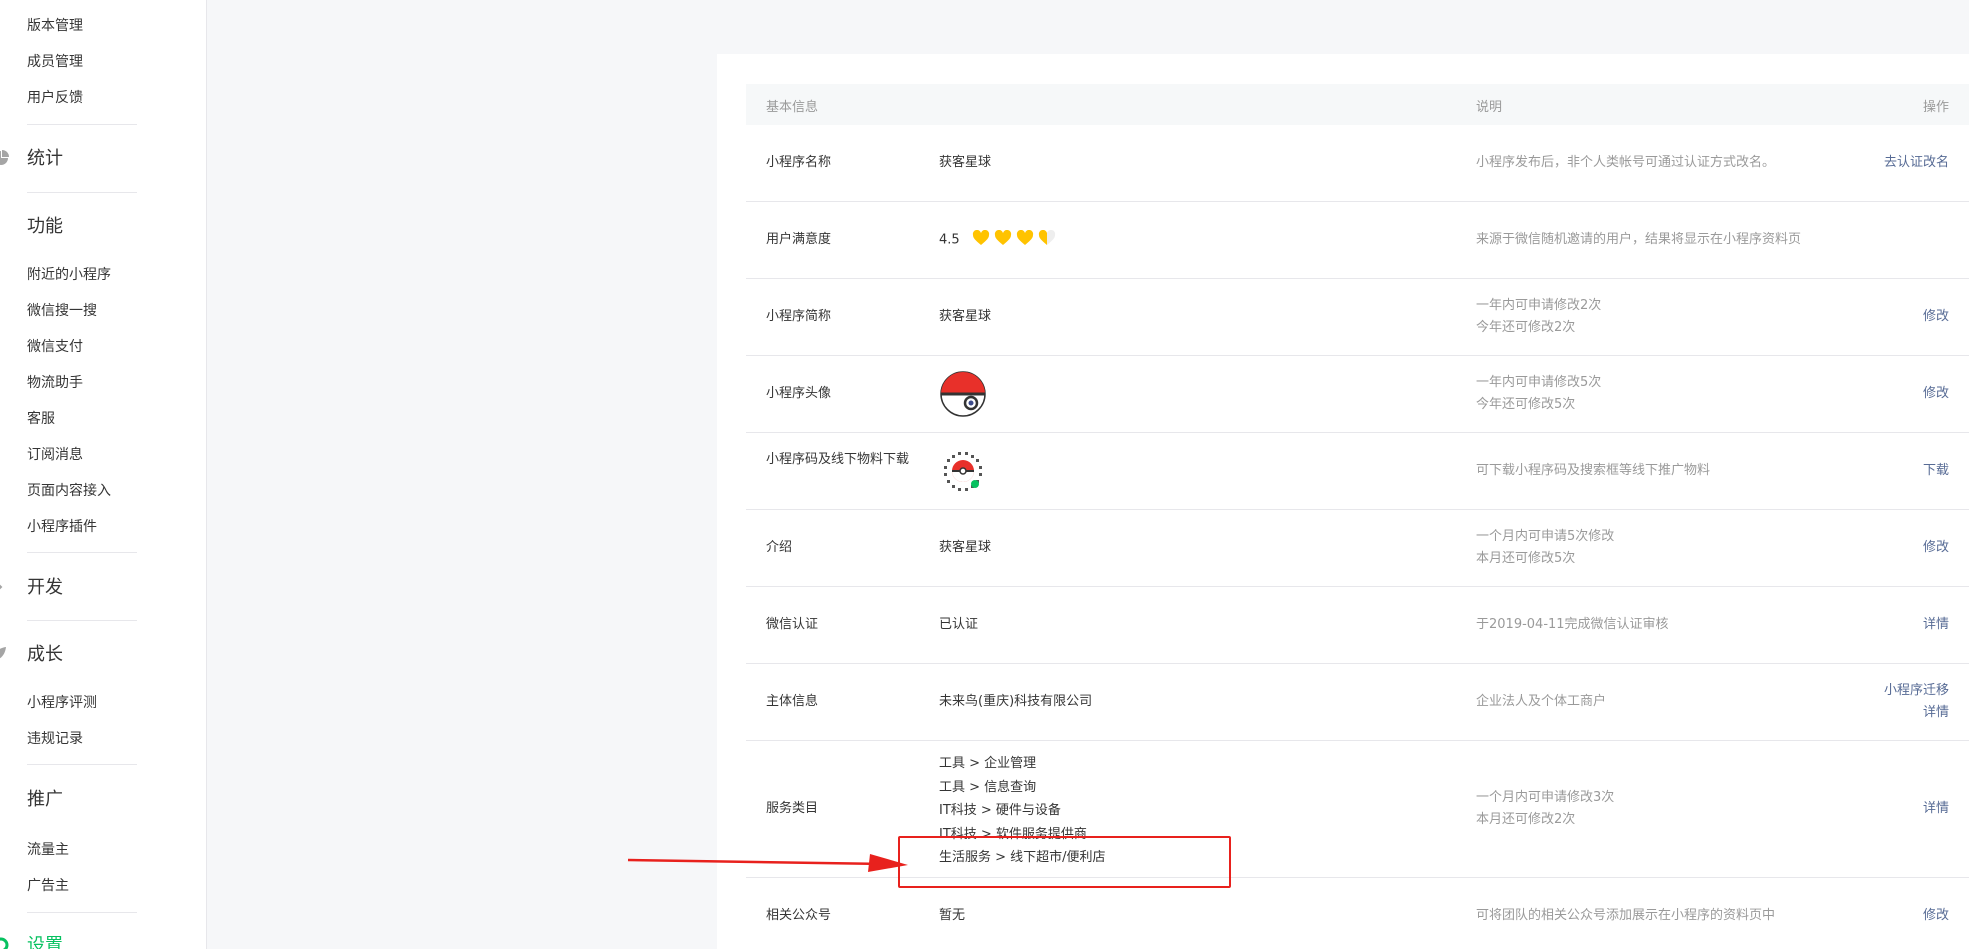 The height and width of the screenshot is (949, 1969). What do you see at coordinates (102, 491) in the screenshot?
I see `sidebar-item-page-content: 页面内容接入` at bounding box center [102, 491].